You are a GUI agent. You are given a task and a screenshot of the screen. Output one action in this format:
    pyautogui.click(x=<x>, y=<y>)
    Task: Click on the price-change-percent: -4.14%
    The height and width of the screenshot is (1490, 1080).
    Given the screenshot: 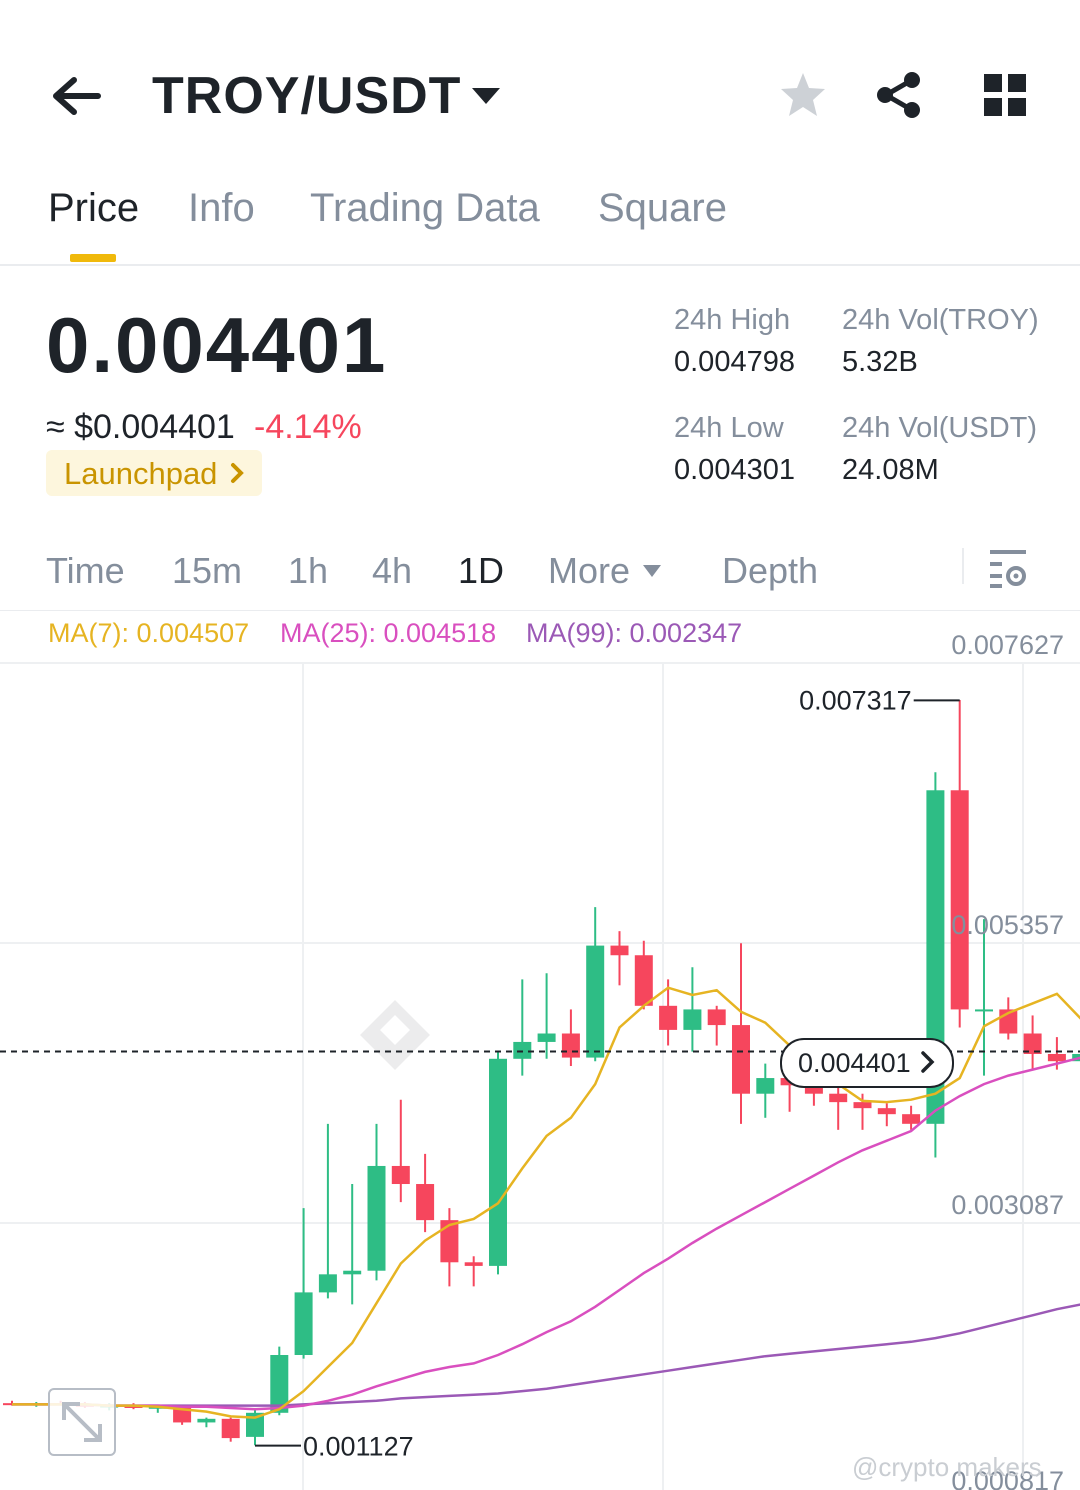 What is the action you would take?
    pyautogui.click(x=308, y=427)
    